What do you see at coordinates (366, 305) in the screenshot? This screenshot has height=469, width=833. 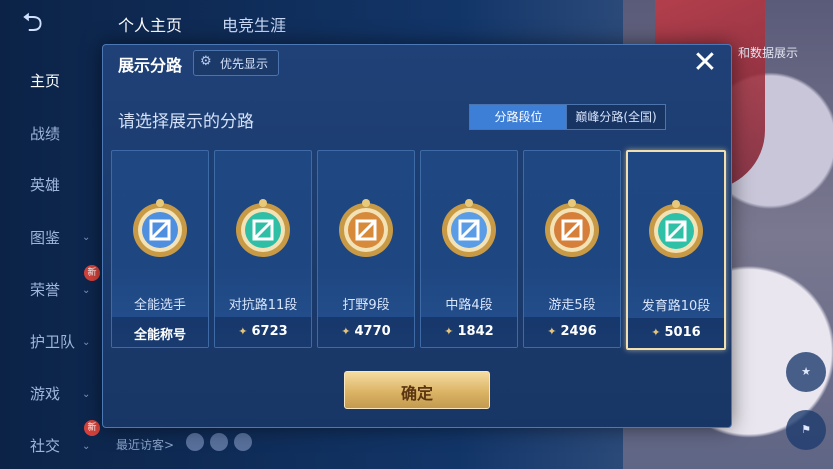 I see `lane-role-label: 打野9段` at bounding box center [366, 305].